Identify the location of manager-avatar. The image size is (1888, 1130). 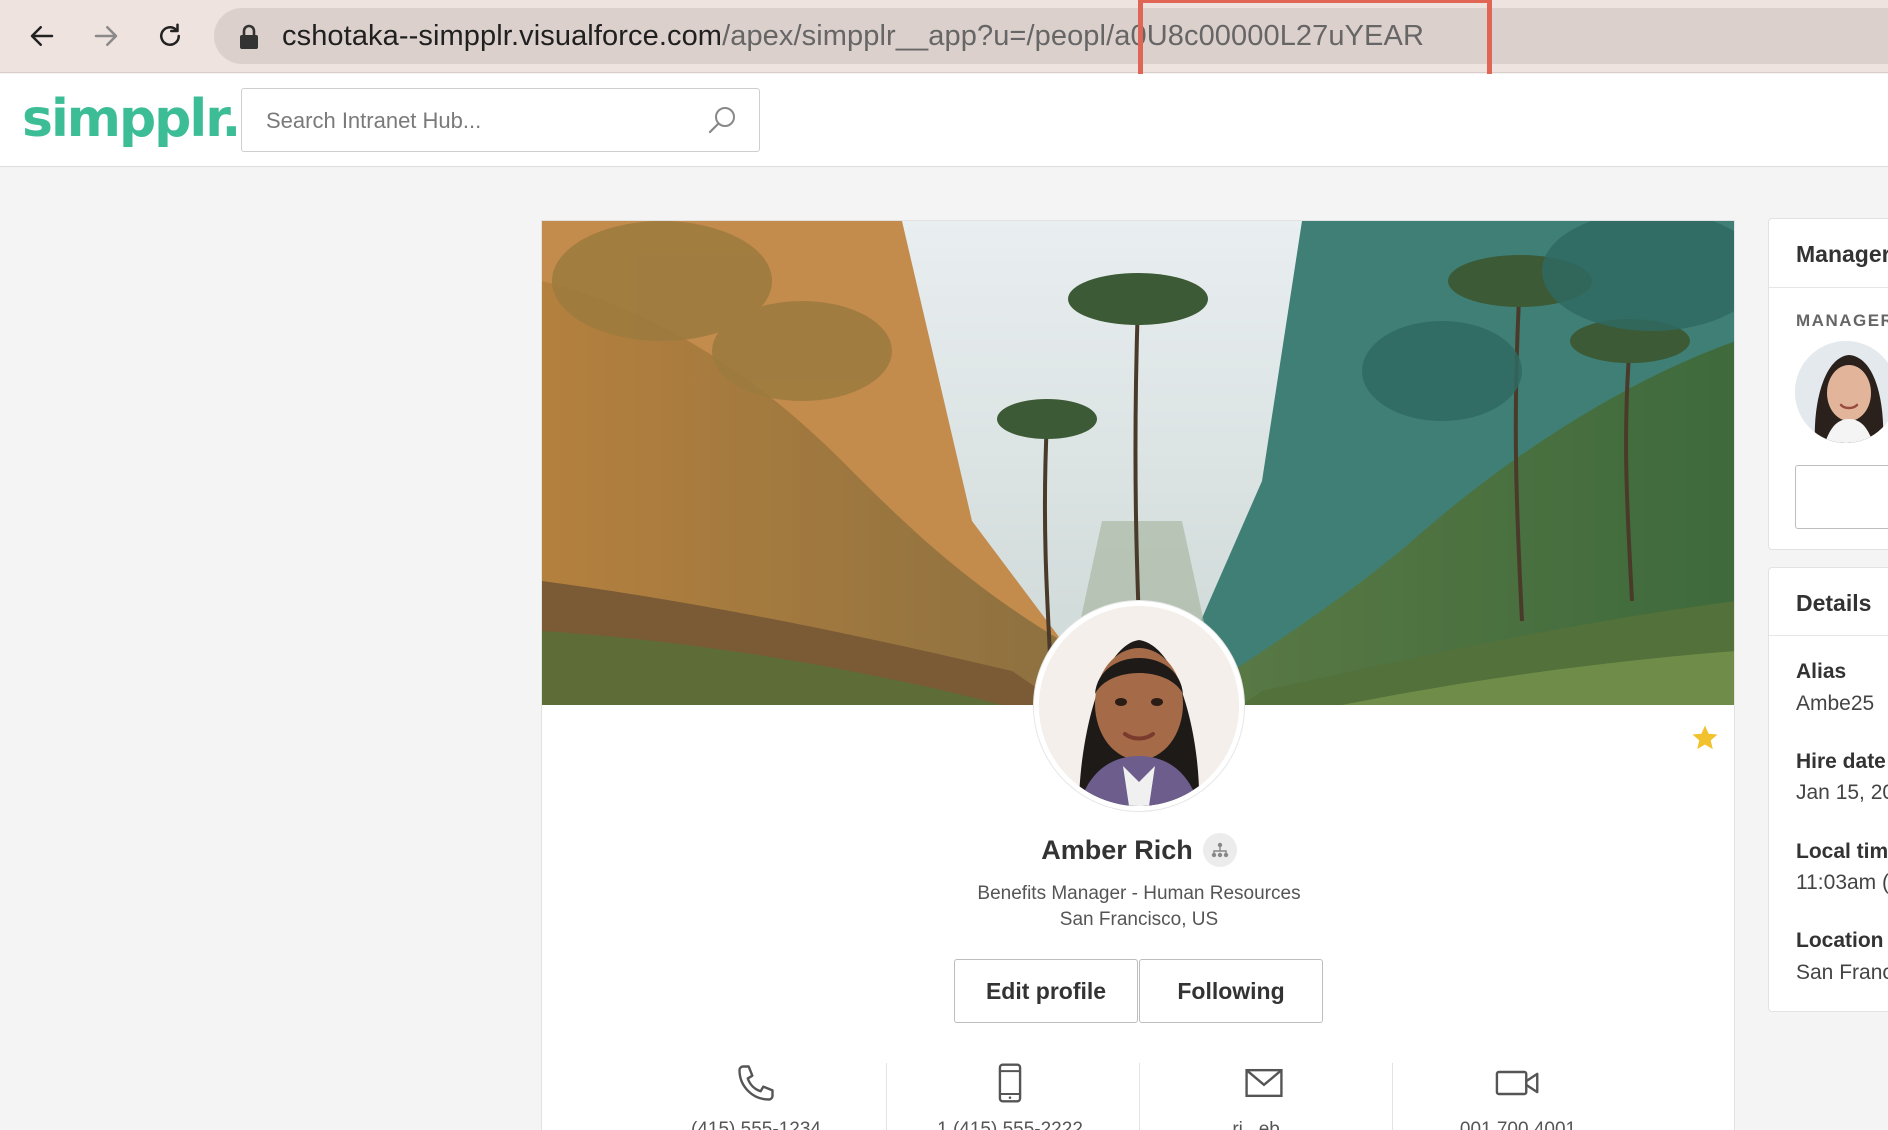
(1841, 392).